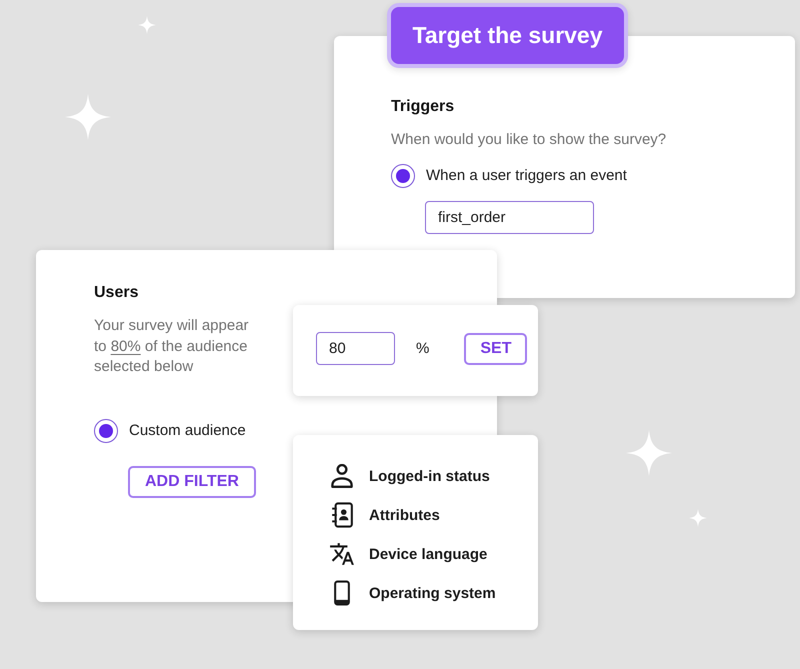 The width and height of the screenshot is (800, 669). Describe the element at coordinates (187, 430) in the screenshot. I see `radio-label: Custom audience` at that location.